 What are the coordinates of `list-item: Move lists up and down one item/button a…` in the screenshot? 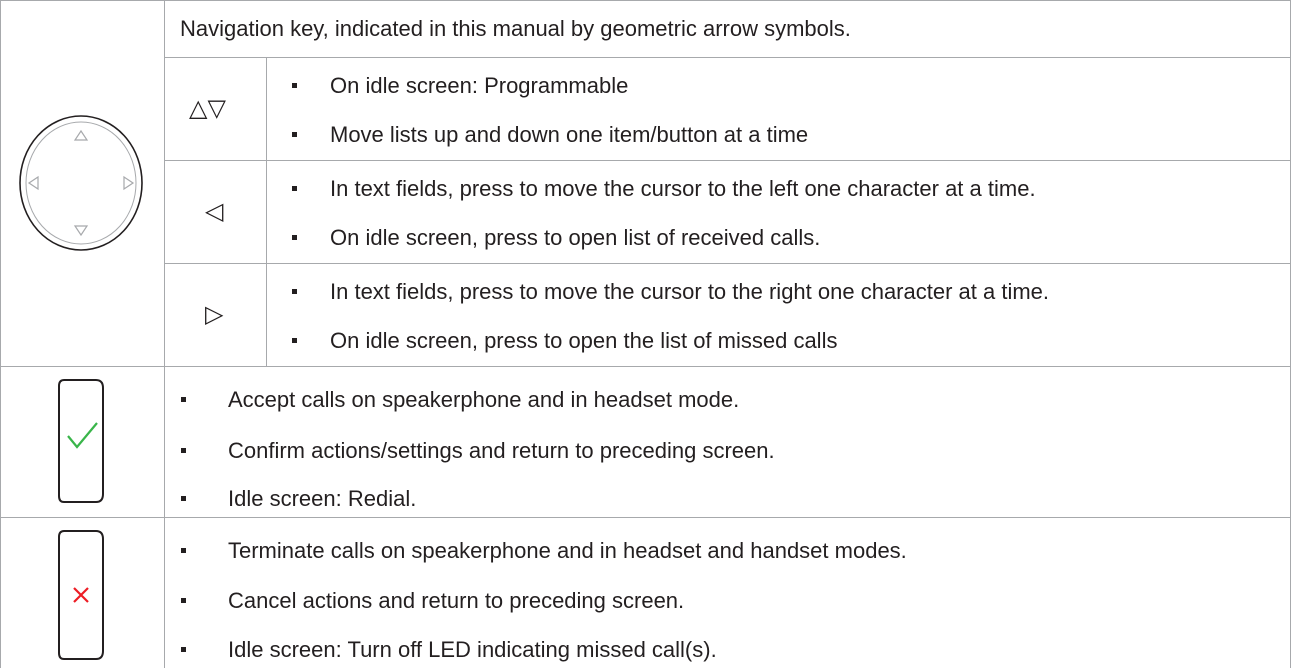 It's located at (569, 134).